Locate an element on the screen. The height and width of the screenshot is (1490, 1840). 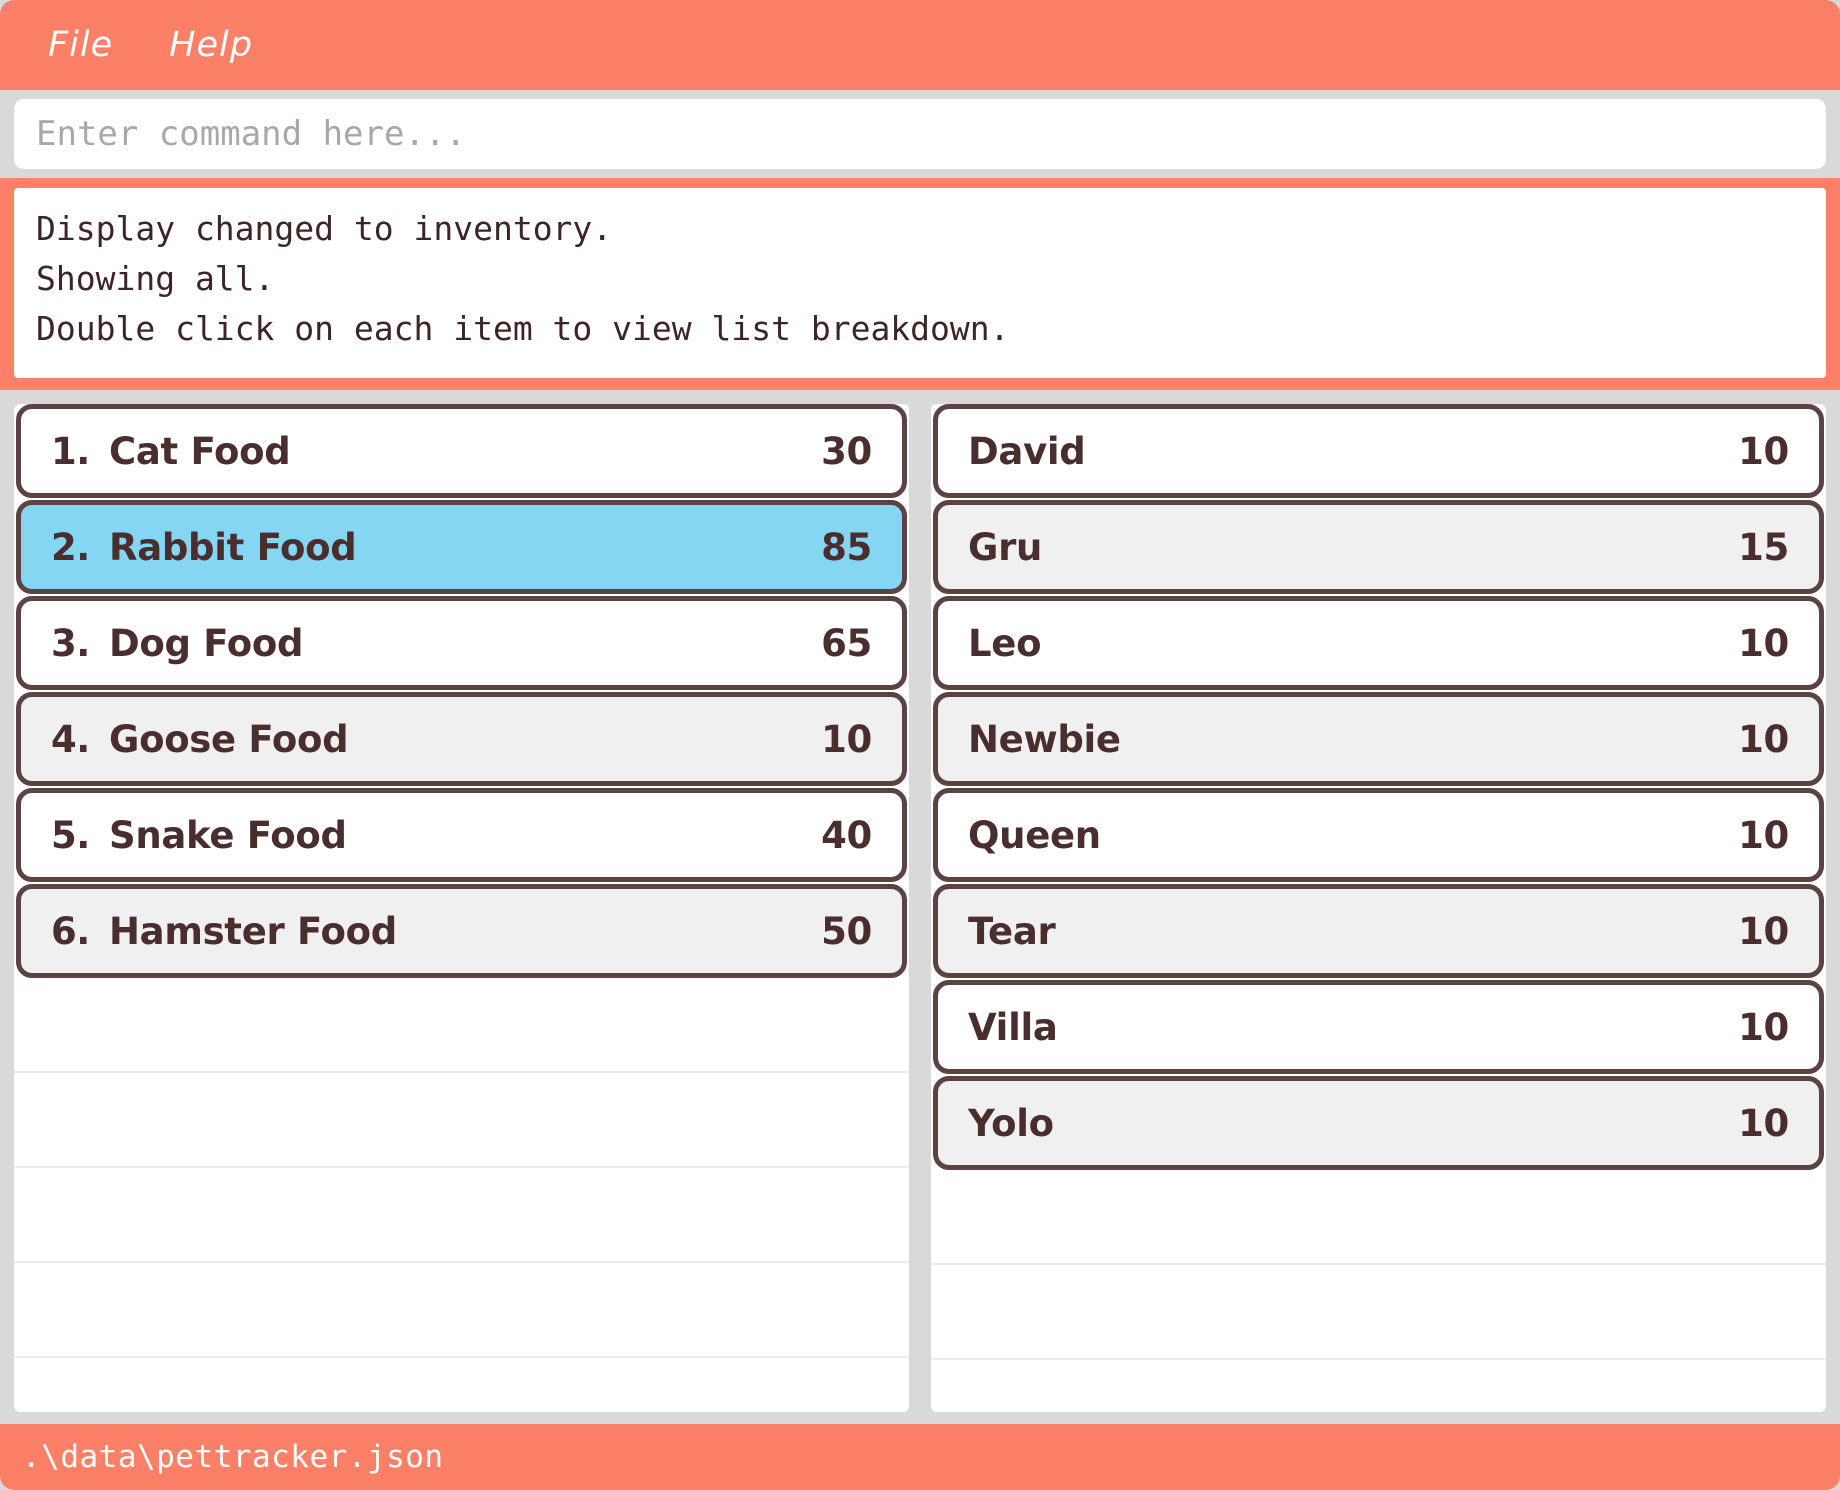
breakdown-row-label: Leo is located at coordinates (1005, 643).